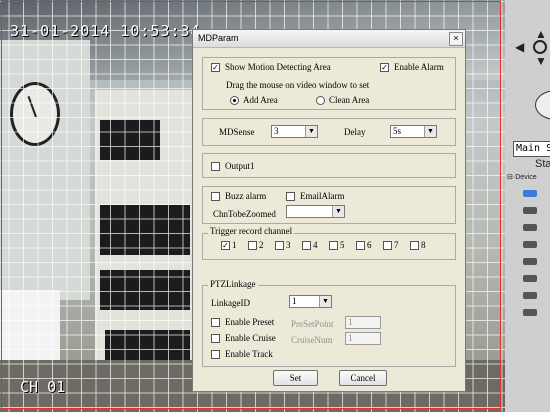 Image resolution: width=550 pixels, height=412 pixels. What do you see at coordinates (288, 245) in the screenshot?
I see `channel-3-label: 3` at bounding box center [288, 245].